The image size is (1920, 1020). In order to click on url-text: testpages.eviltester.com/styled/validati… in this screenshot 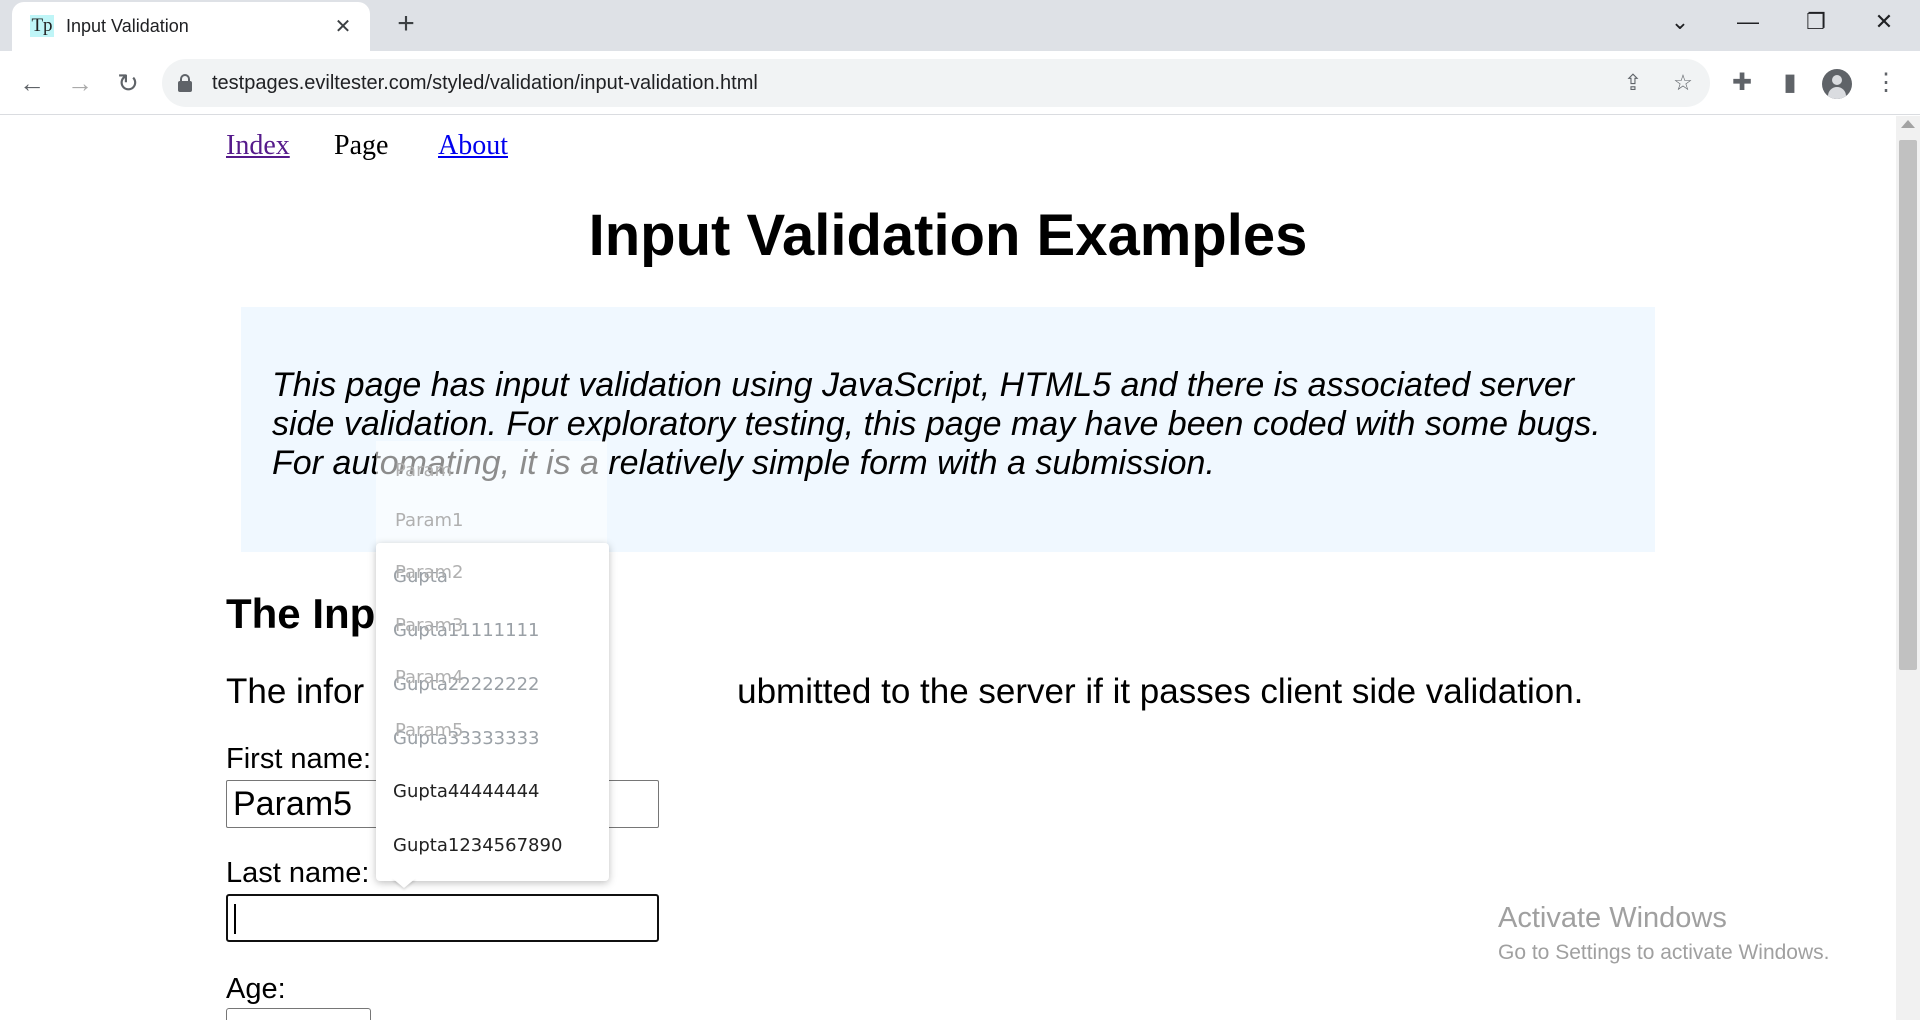, I will do `click(485, 83)`.